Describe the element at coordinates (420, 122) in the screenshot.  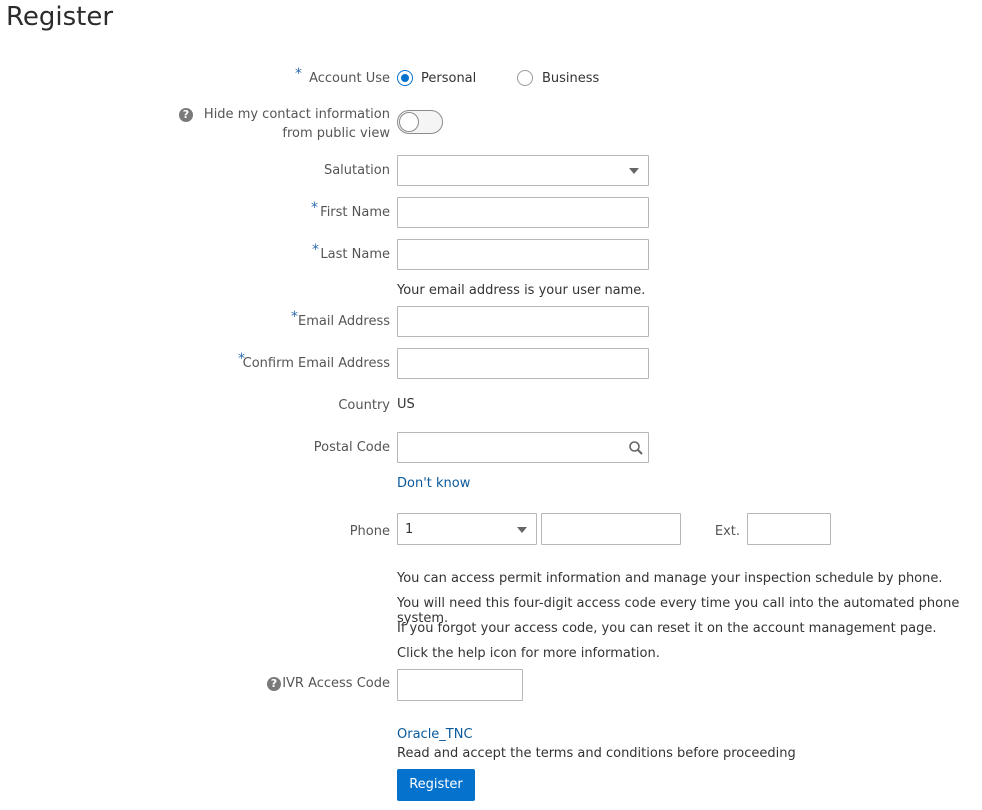
I see `hide-contact-toggle` at that location.